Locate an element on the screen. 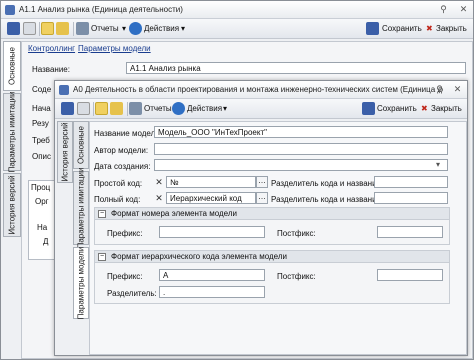 The height and width of the screenshot is (360, 474). partial-label-5: Опис is located at coordinates (42, 156).